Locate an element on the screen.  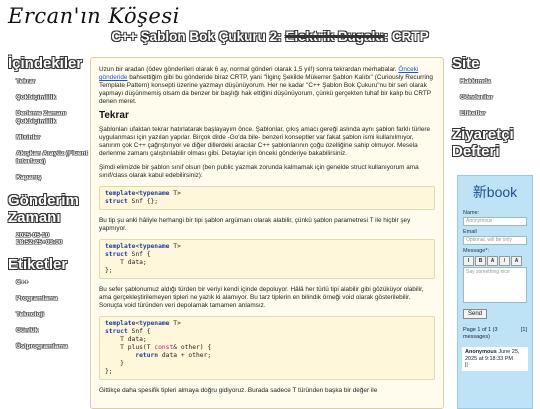
tags-heading: Etiketler is located at coordinates (38, 264).